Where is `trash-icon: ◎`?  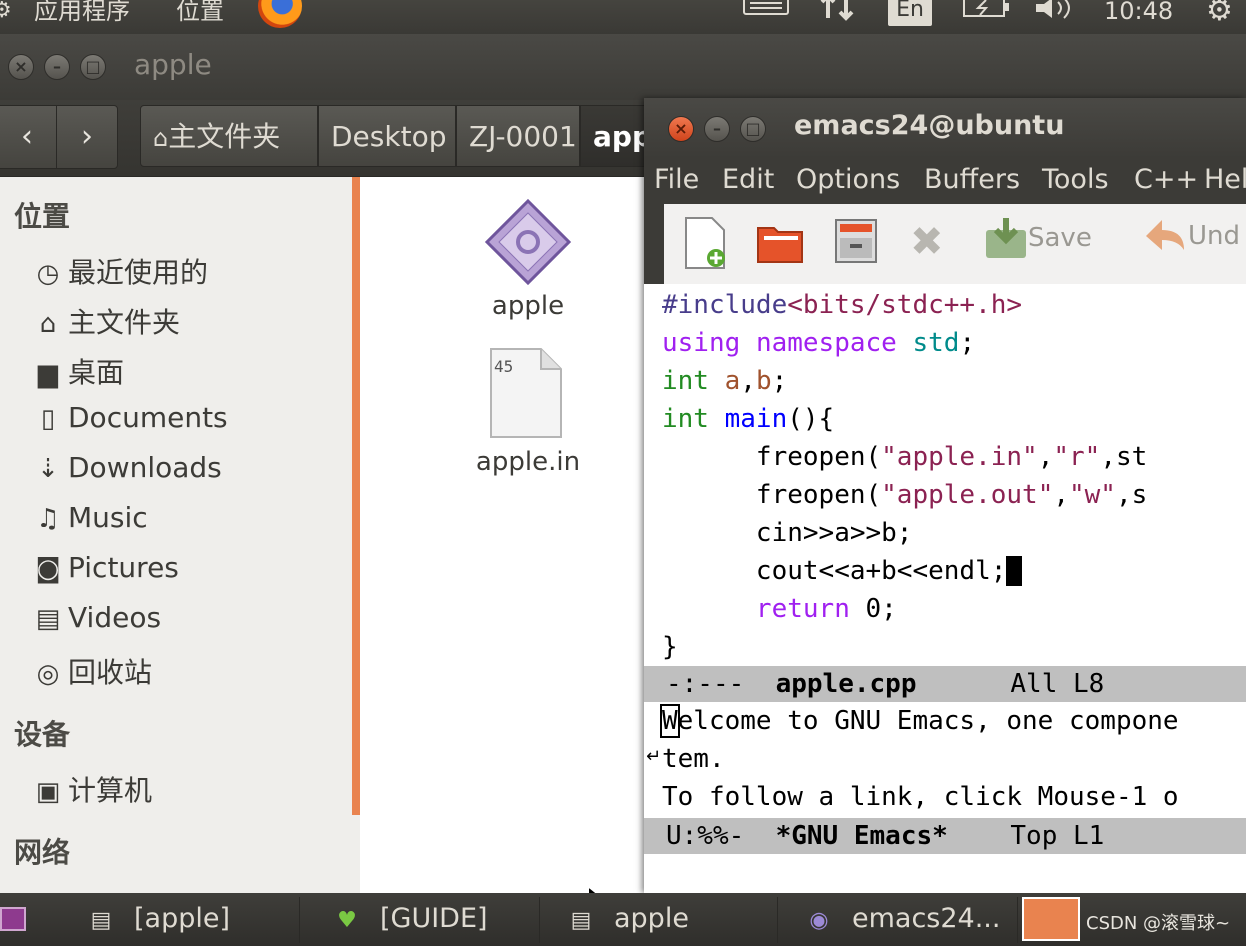
trash-icon: ◎ is located at coordinates (48, 674).